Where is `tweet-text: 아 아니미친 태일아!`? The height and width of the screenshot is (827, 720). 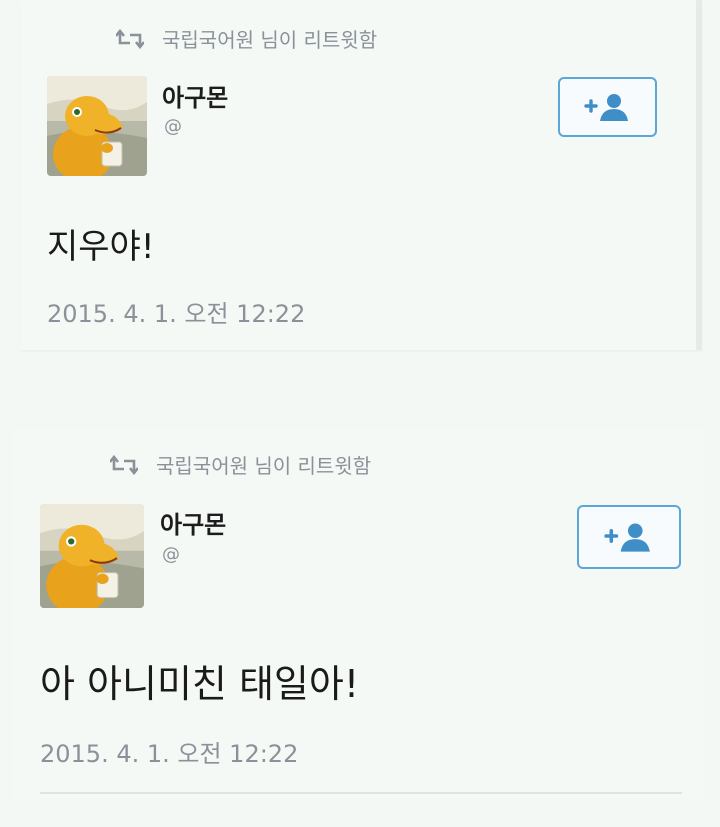 tweet-text: 아 아니미친 태일아! is located at coordinates (200, 684).